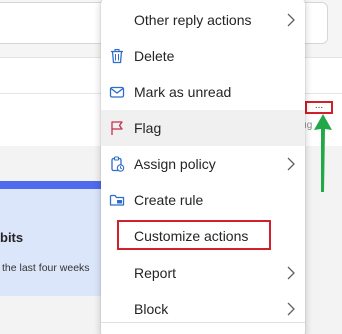  I want to click on menu-item-label: Assign policy, so click(175, 164).